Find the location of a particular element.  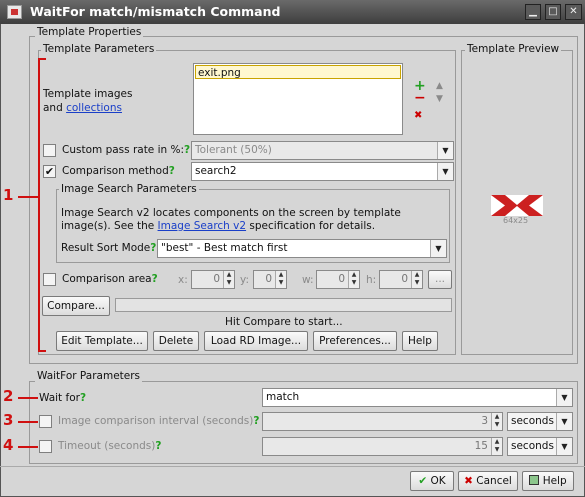

interval-label: Image comparison interval (seconds) is located at coordinates (156, 421).